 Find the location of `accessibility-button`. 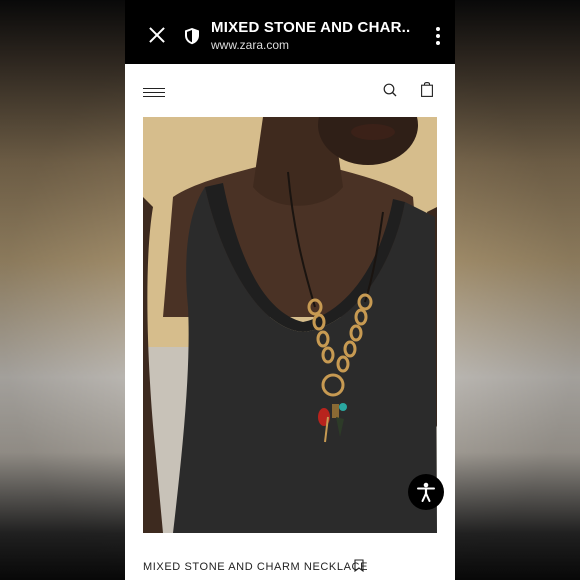

accessibility-button is located at coordinates (426, 492).